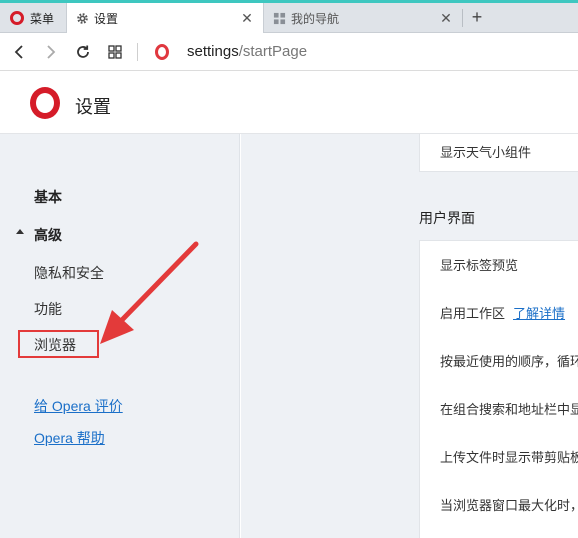 The image size is (578, 538). I want to click on back-icon, so click(19, 52).